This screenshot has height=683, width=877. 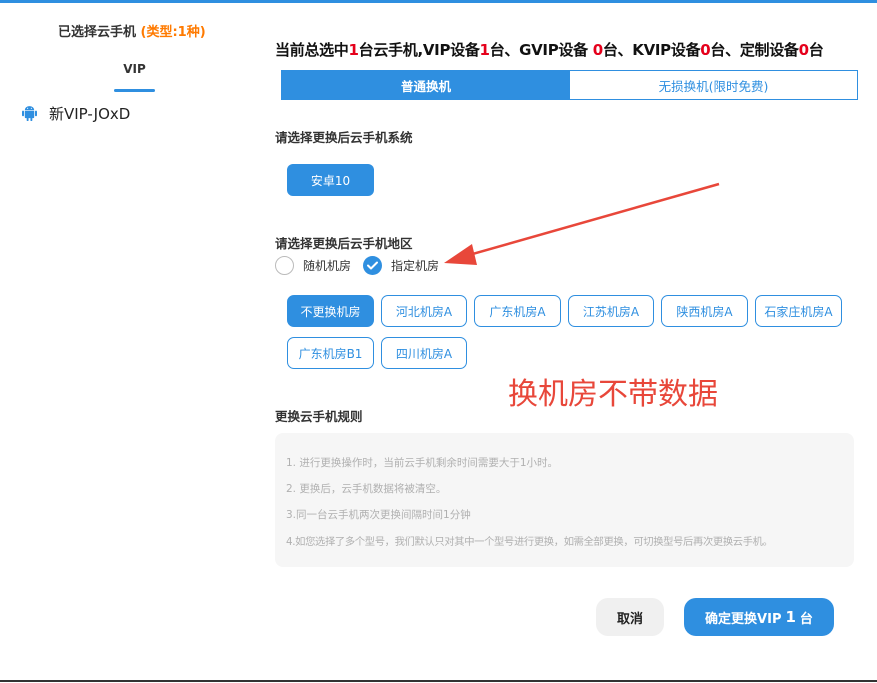 I want to click on summary-count-total: 1, so click(x=353, y=50).